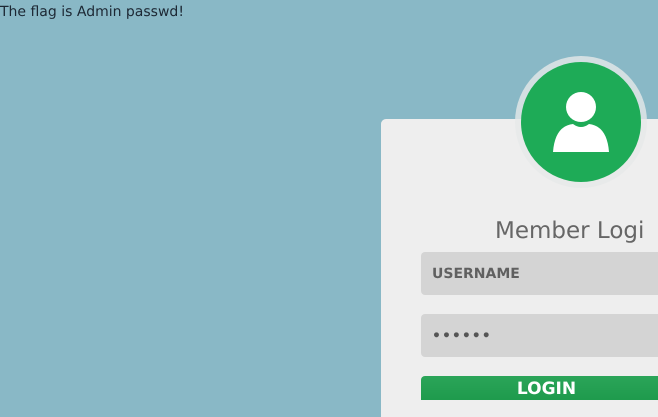 This screenshot has width=658, height=417. I want to click on username-field: USERNAME, so click(539, 273).